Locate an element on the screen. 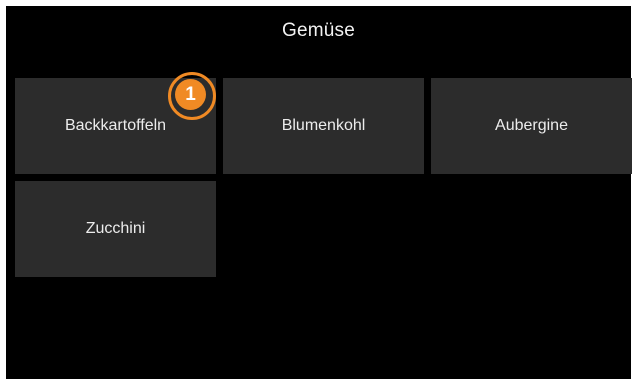 This screenshot has width=637, height=385. tile-label: Zucchini is located at coordinates (115, 228).